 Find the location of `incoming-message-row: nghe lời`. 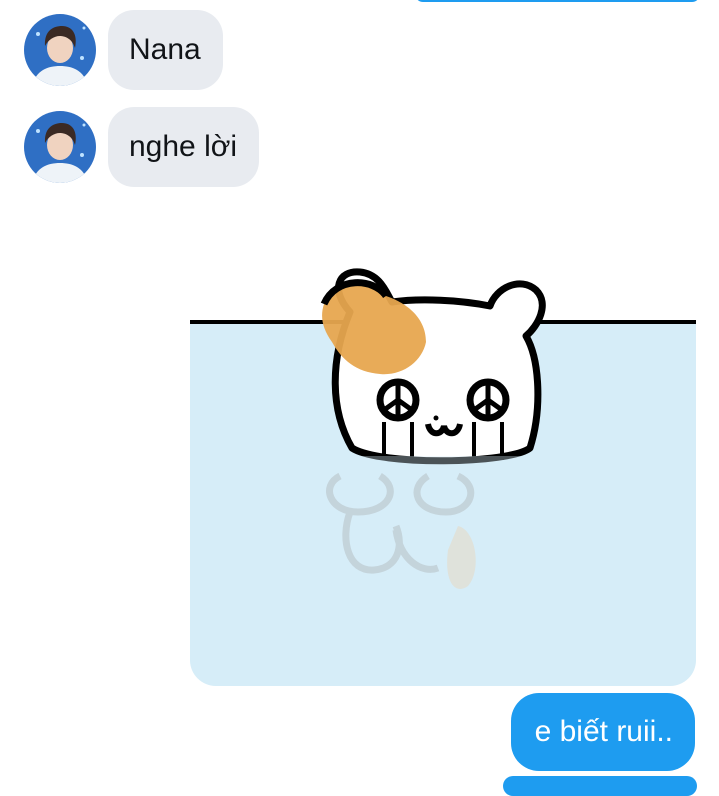

incoming-message-row: nghe lời is located at coordinates (142, 147).